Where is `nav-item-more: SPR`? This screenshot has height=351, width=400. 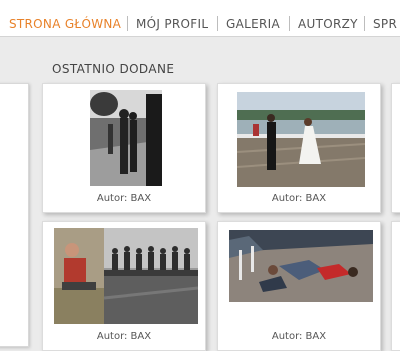
nav-item-more: SPR is located at coordinates (385, 24).